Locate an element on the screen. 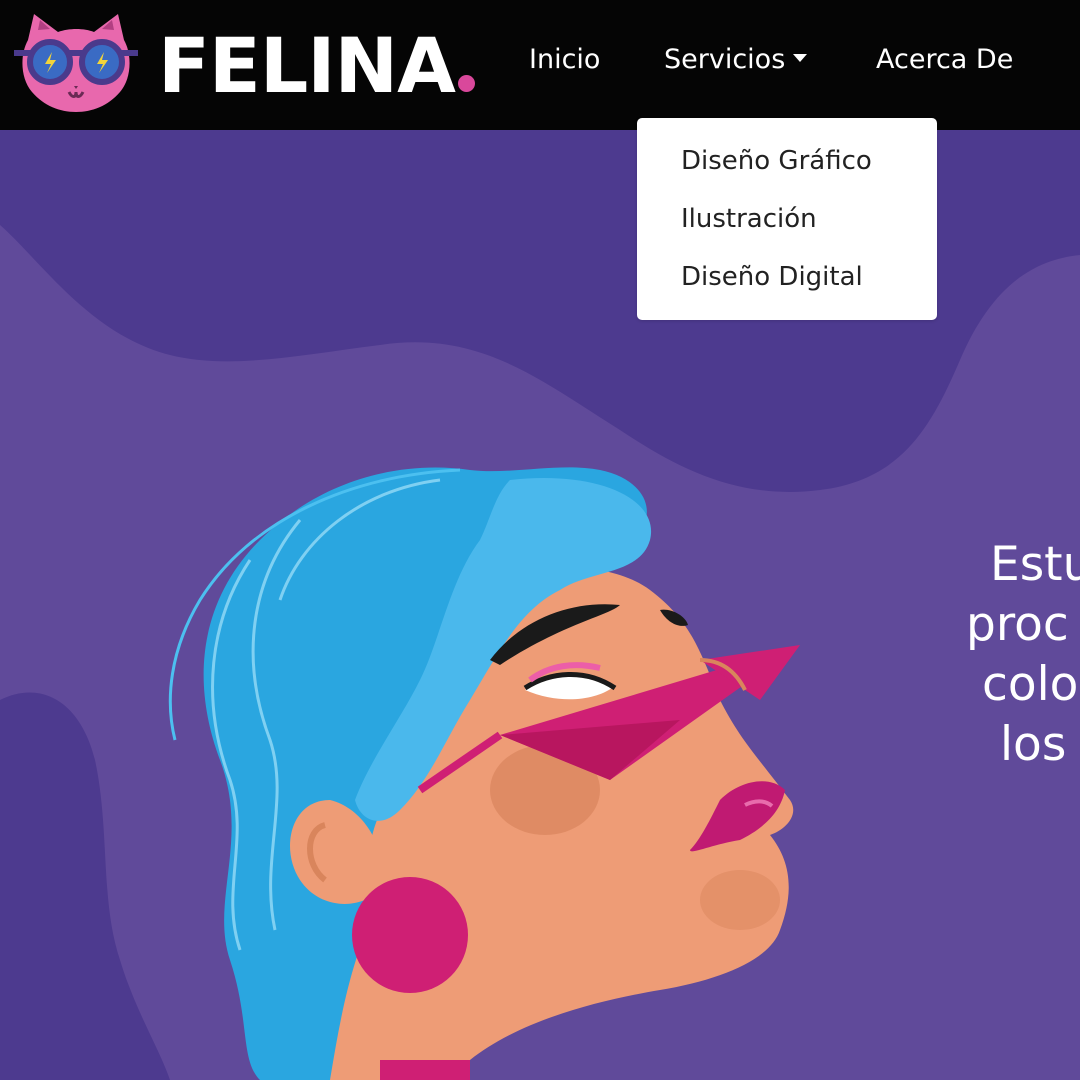 The image size is (1080, 1080). dropdown-item-diseno-digital: Diseño Digital is located at coordinates (772, 277).